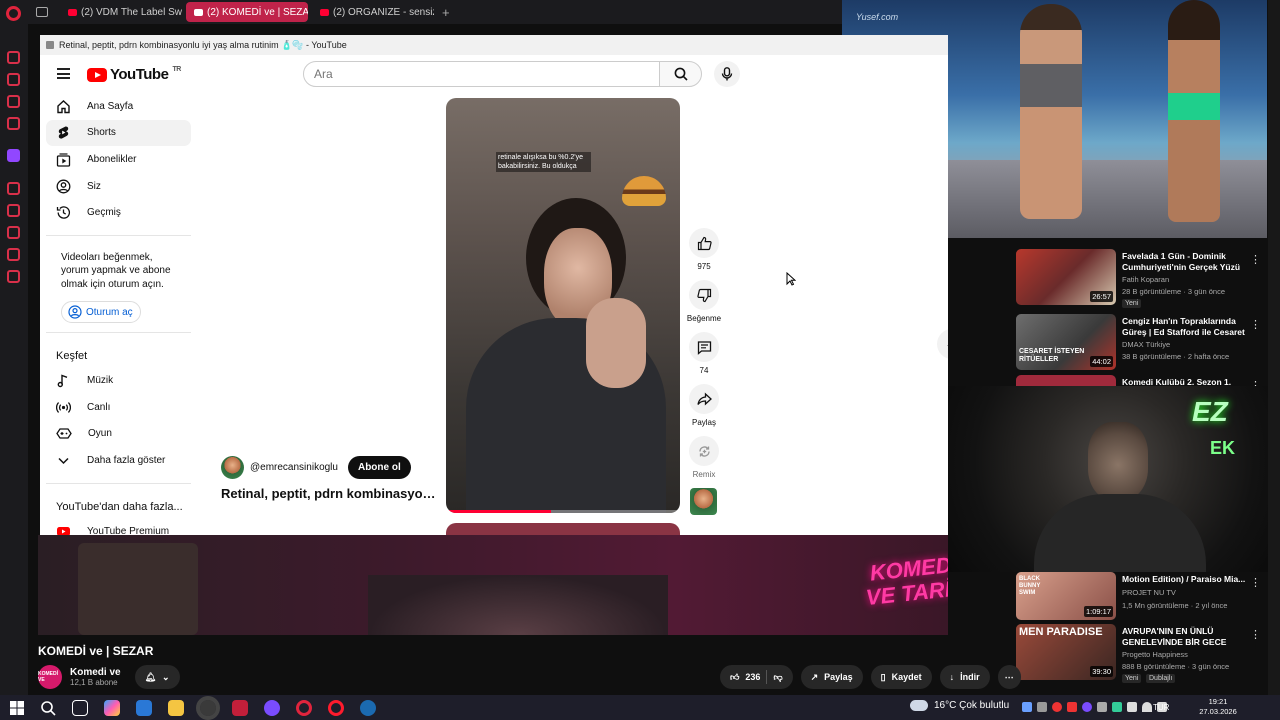  I want to click on nav-premium: YouTube Premium, so click(118, 526).